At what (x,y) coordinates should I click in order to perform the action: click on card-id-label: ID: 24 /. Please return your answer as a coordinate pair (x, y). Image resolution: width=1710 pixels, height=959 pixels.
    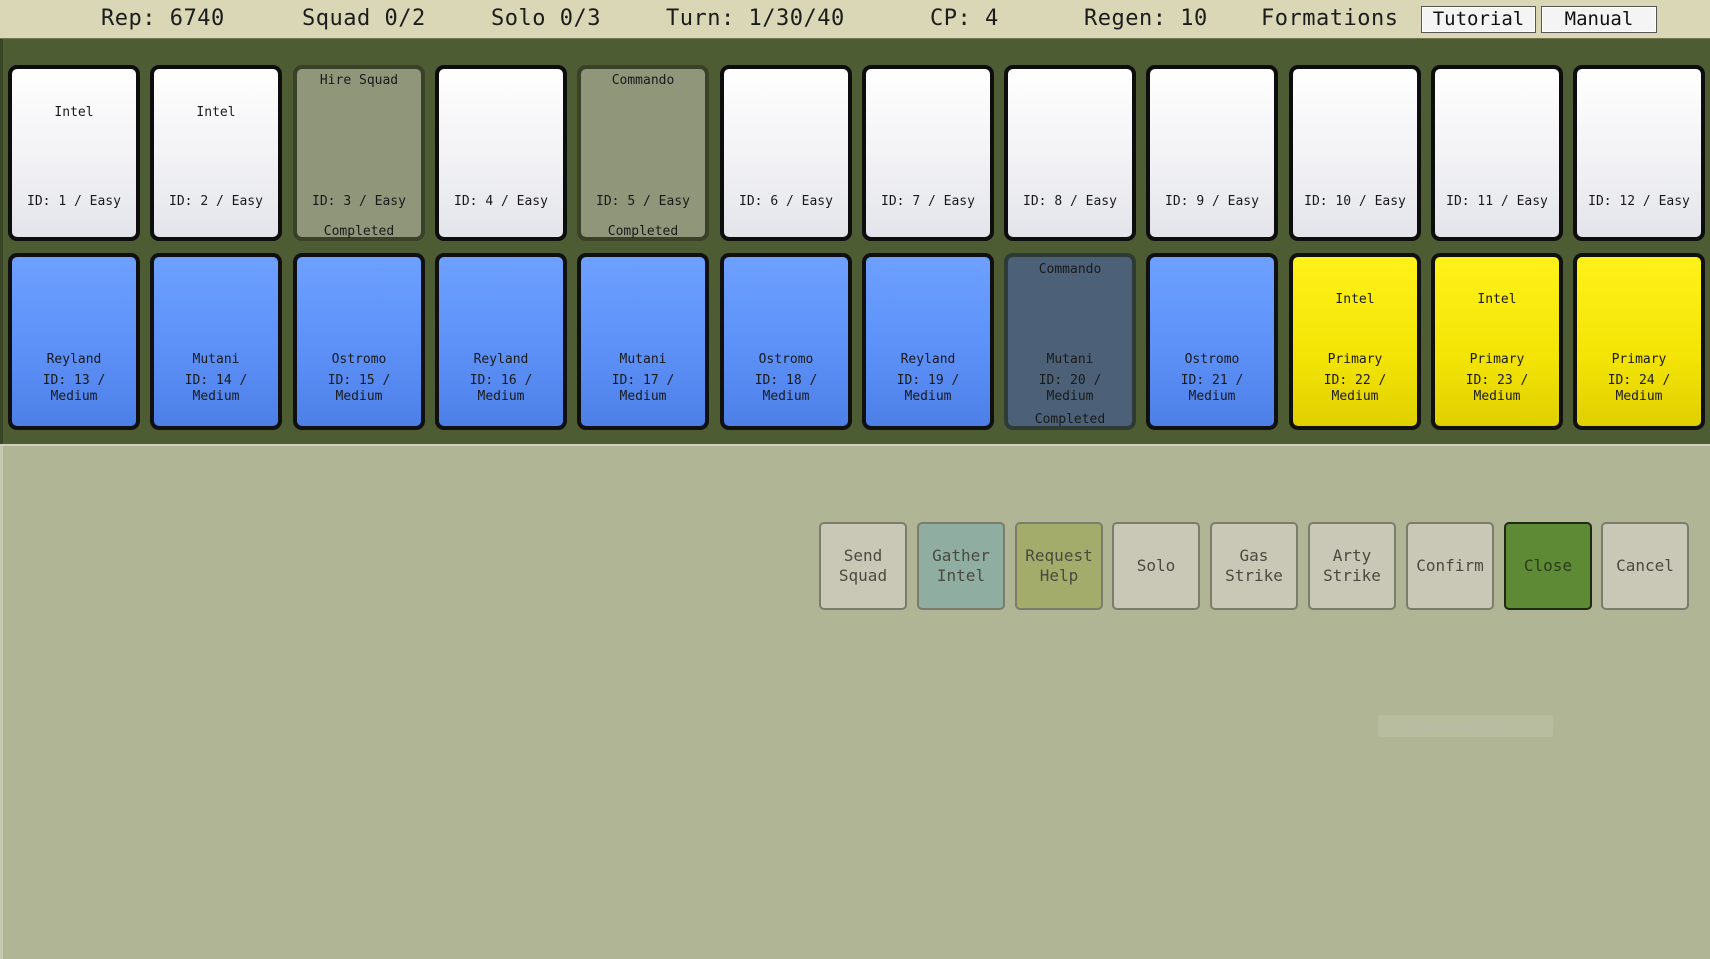
    Looking at the image, I should click on (1639, 380).